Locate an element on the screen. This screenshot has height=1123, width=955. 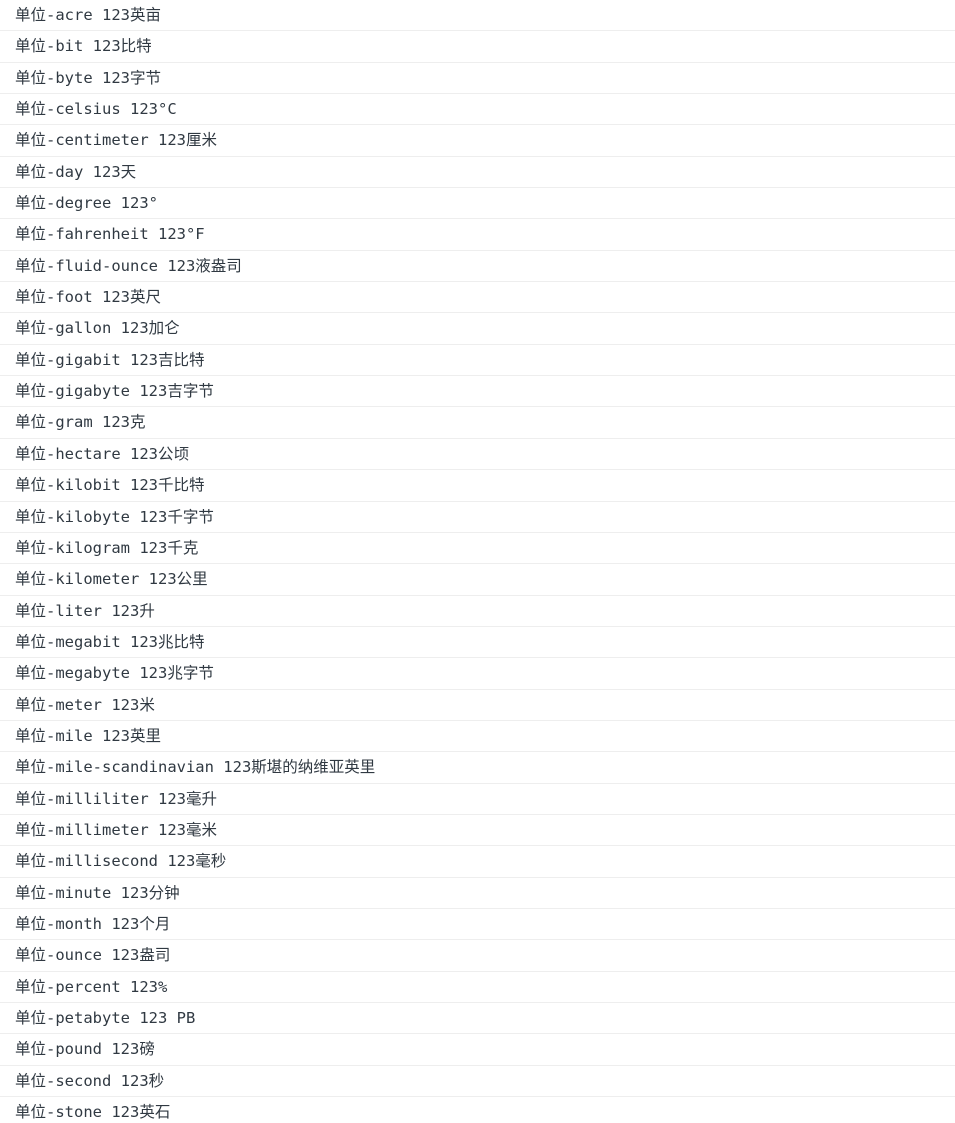
console-log-line: 单位-acre 123英亩 is located at coordinates (477, 16).